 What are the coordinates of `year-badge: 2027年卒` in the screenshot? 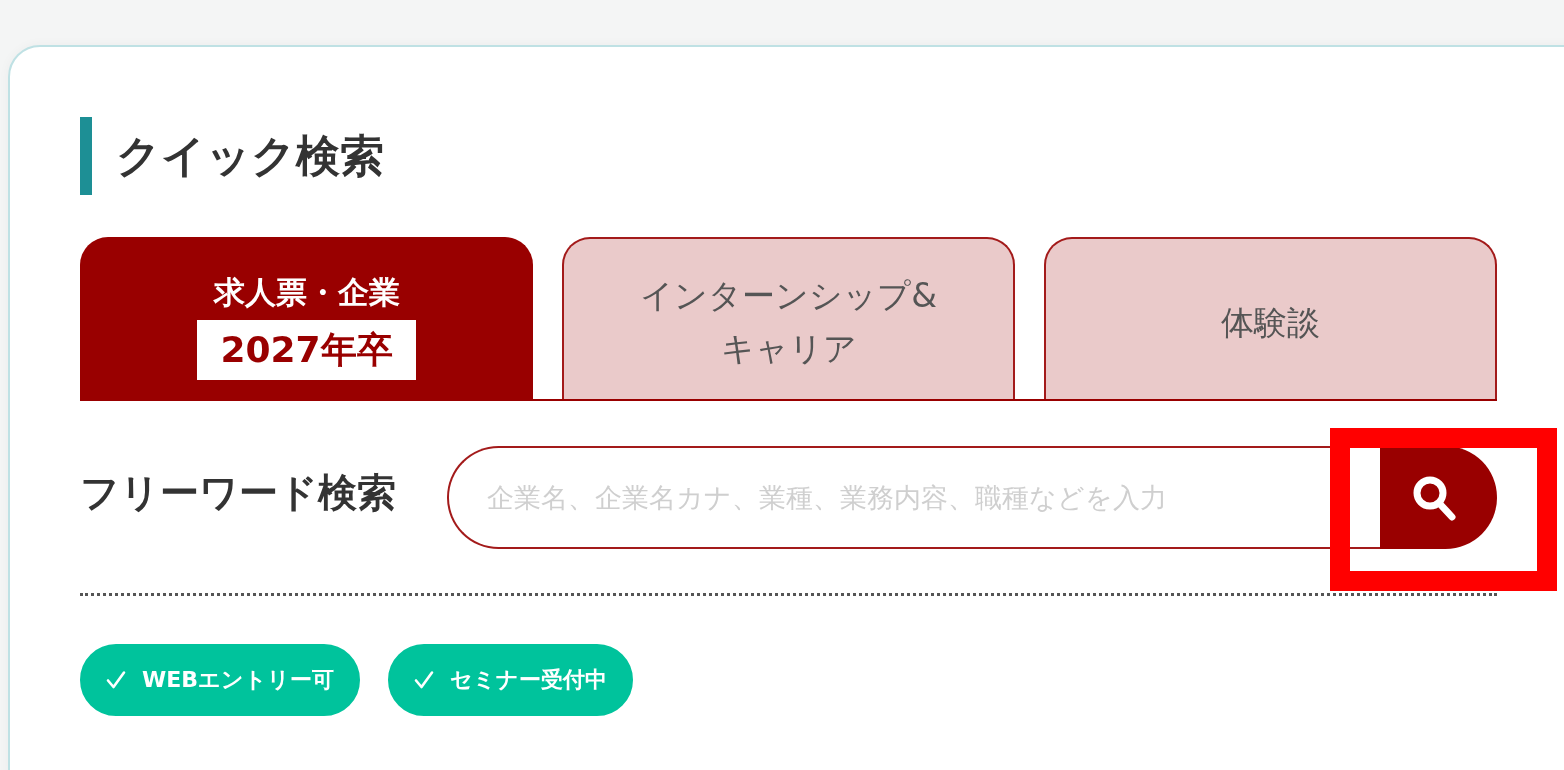 It's located at (306, 350).